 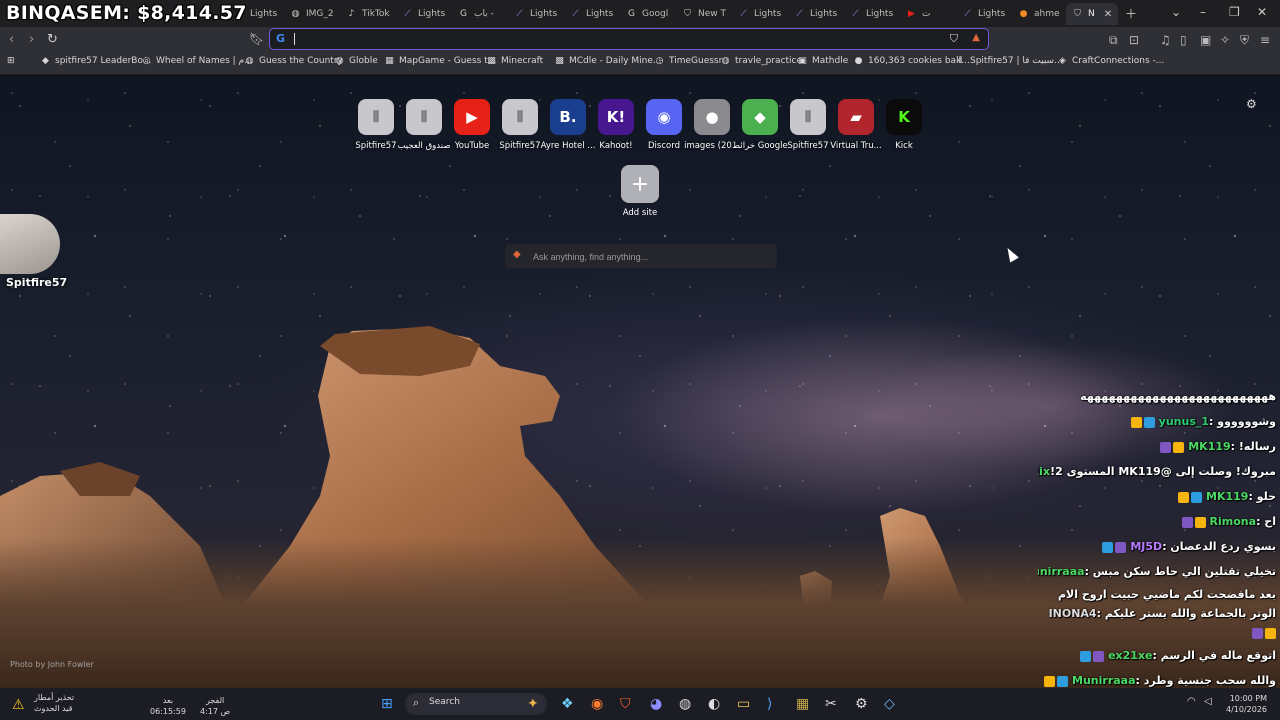 What do you see at coordinates (656, 704) in the screenshot?
I see `discord-icon: ◕` at bounding box center [656, 704].